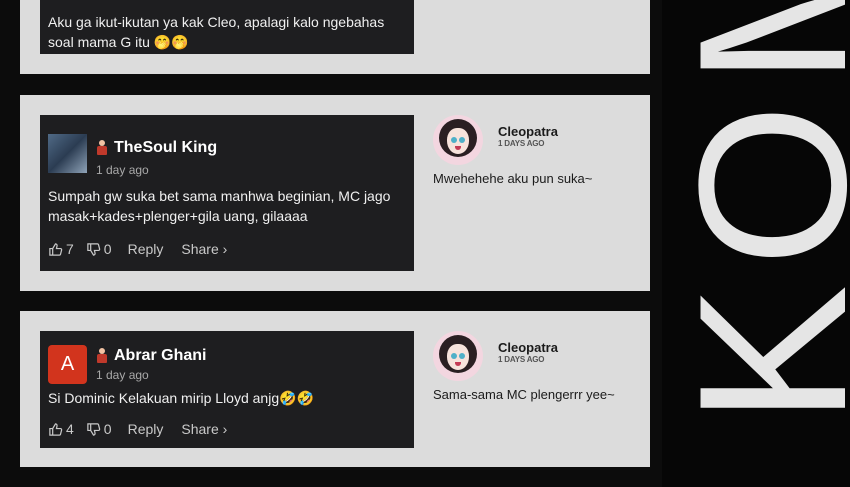 Image resolution: width=850 pixels, height=487 pixels. What do you see at coordinates (165, 148) in the screenshot?
I see `username: TheSoul King` at bounding box center [165, 148].